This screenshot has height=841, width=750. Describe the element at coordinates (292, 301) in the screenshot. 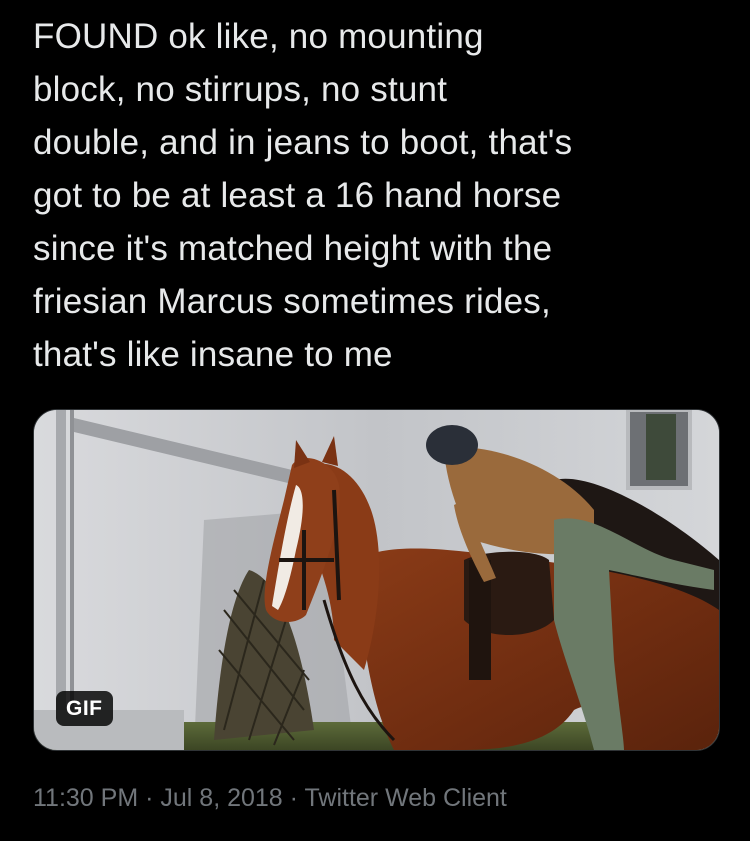

I see `tweet-text-line: friesian Marcus sometimes rides,` at that location.